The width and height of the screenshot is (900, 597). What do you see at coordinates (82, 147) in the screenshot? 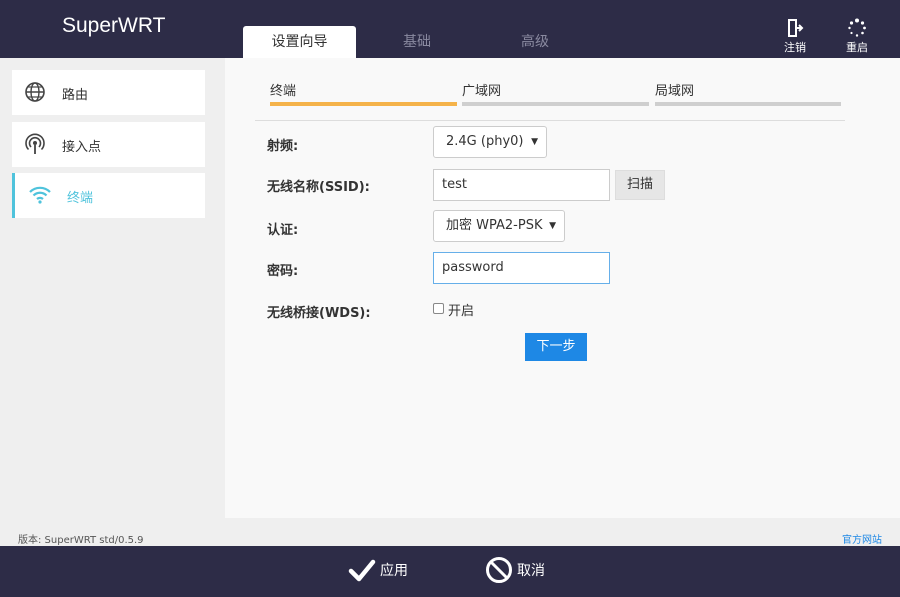
I see `sidebar-item-label: 接入点` at bounding box center [82, 147].